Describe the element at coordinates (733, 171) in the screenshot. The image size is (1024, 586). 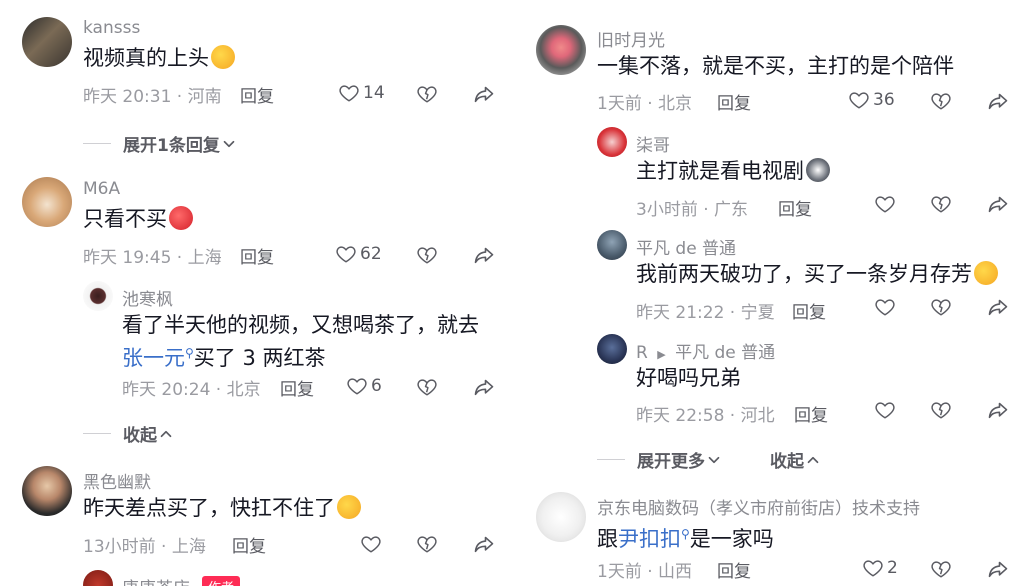
I see `reply-text: 主打就是看电视剧` at that location.